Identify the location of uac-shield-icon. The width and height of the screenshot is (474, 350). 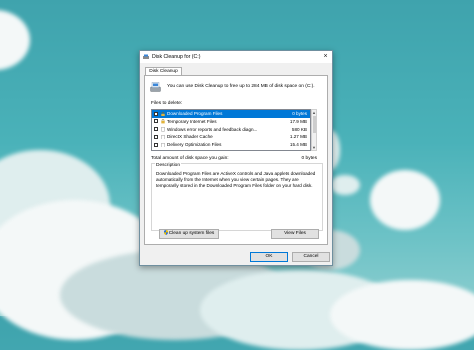
(165, 232).